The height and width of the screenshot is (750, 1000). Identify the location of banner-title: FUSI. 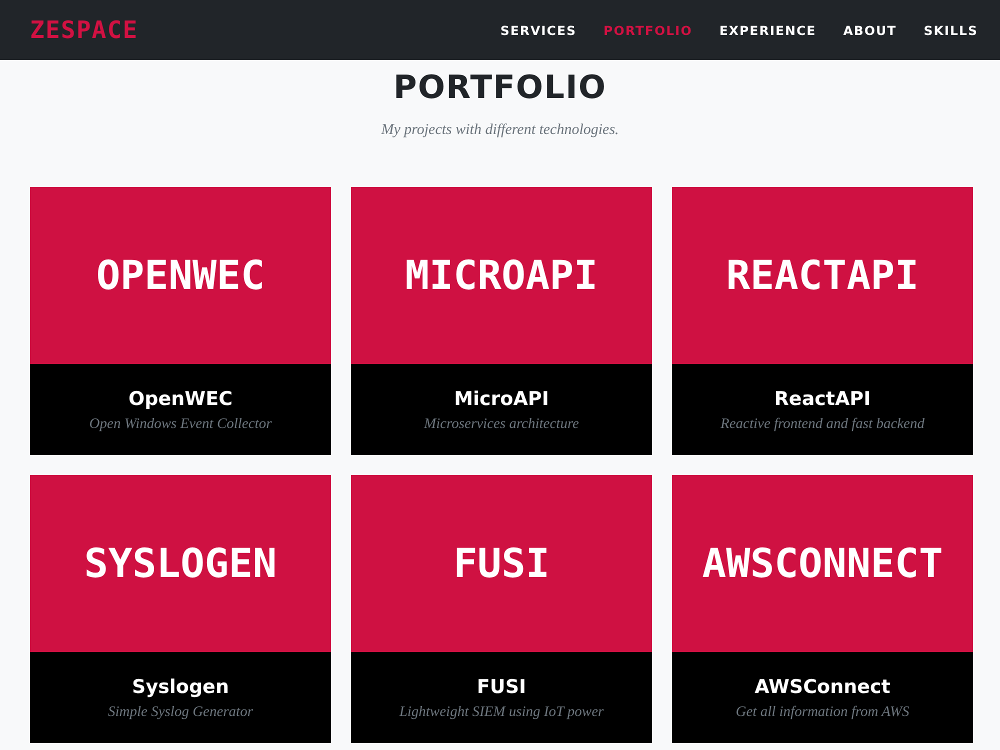
(501, 563).